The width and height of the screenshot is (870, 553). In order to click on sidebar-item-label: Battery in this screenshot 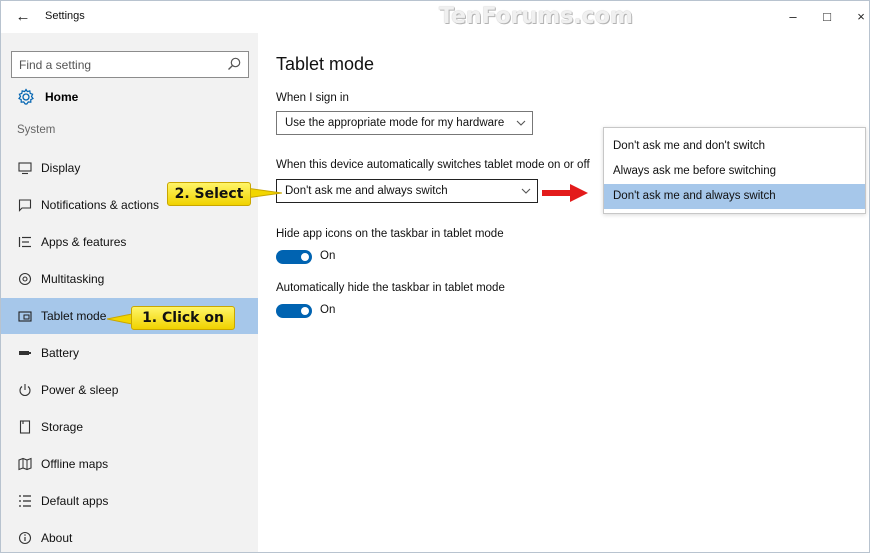, I will do `click(60, 353)`.